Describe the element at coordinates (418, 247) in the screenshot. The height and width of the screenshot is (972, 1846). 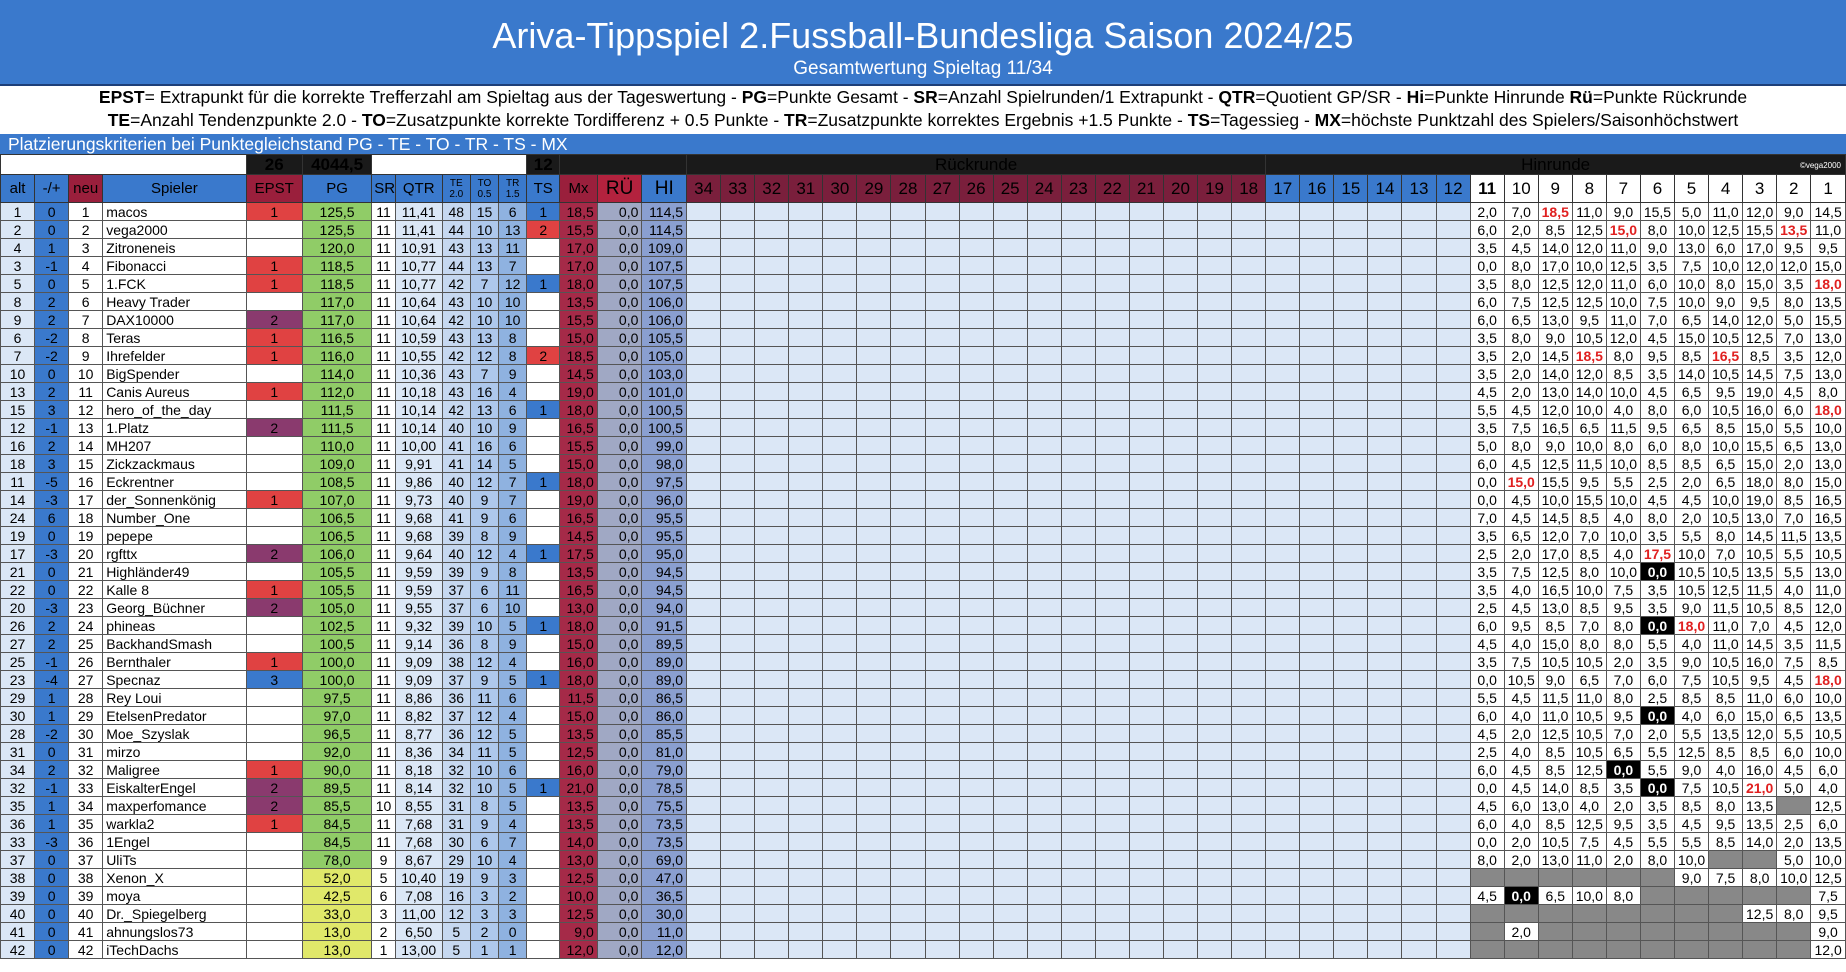
I see `cell-qtr: 10,91` at that location.